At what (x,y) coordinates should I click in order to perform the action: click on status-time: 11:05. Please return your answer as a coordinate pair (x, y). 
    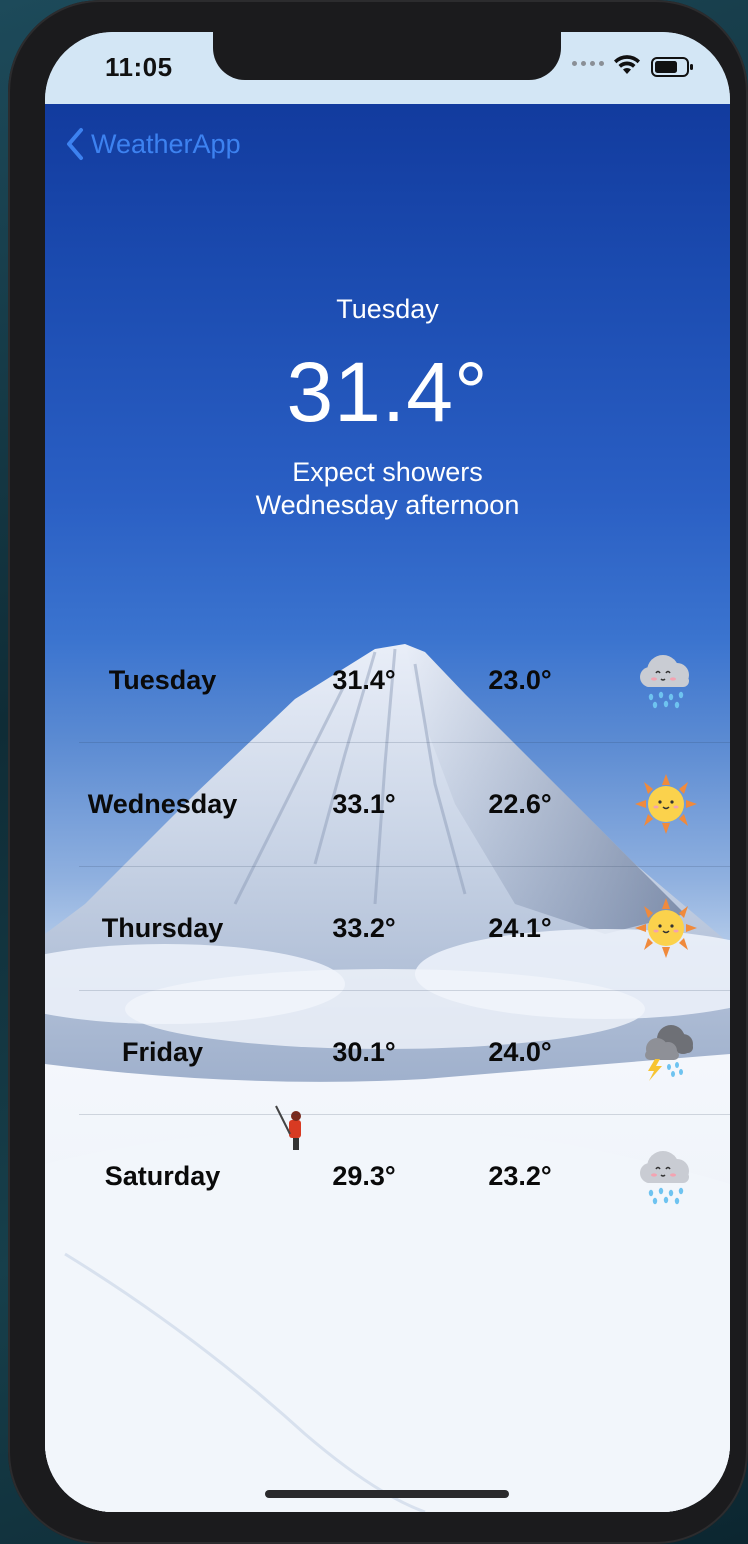
    Looking at the image, I should click on (139, 67).